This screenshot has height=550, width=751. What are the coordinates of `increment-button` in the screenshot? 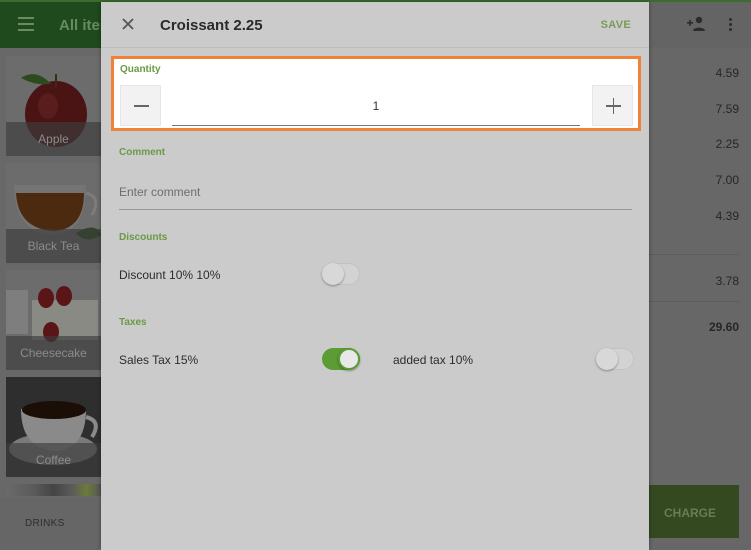 It's located at (612, 105).